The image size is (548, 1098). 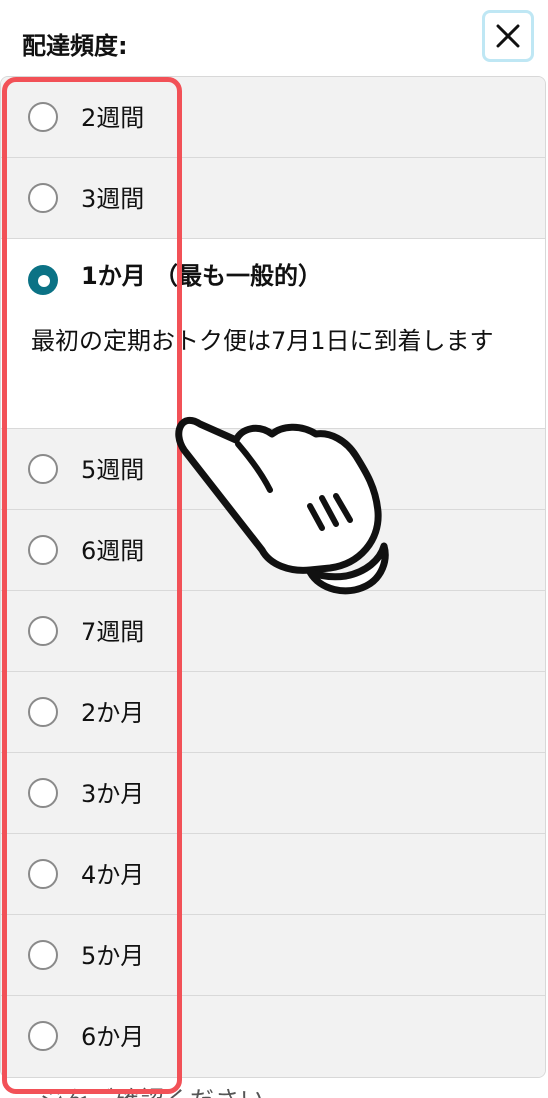 What do you see at coordinates (113, 956) in the screenshot?
I see `option-label: 5か月` at bounding box center [113, 956].